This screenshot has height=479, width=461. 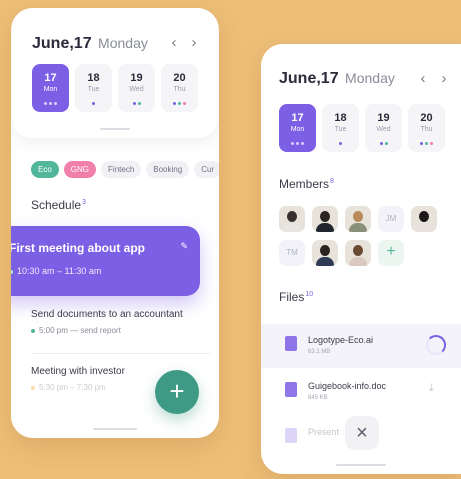 What do you see at coordinates (45, 169) in the screenshot?
I see `tag-chip: Eco` at bounding box center [45, 169].